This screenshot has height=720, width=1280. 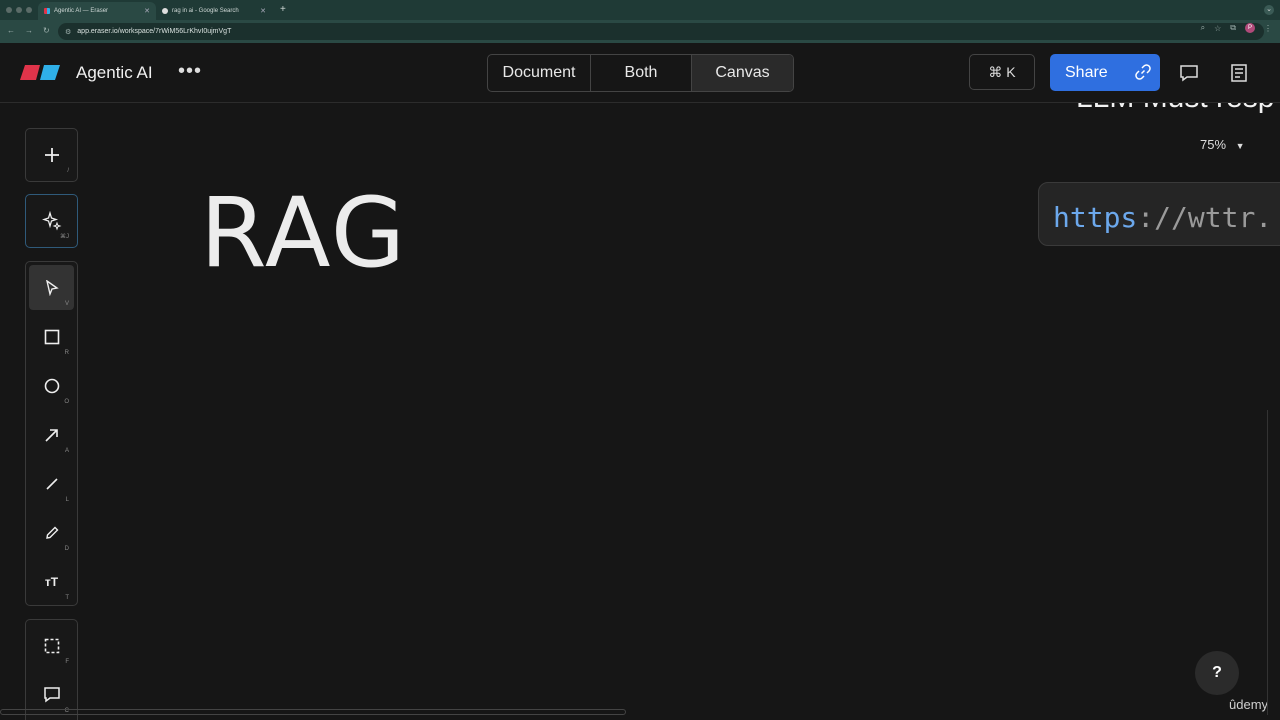 I want to click on back-icon: ←, so click(x=11, y=30).